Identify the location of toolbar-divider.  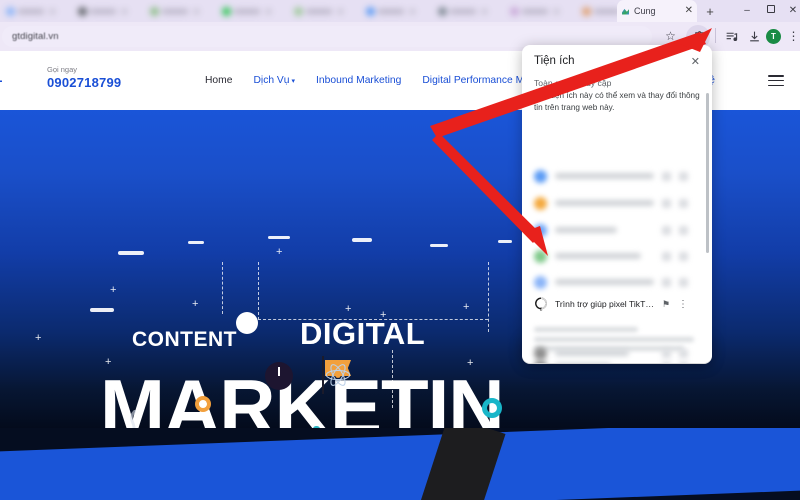
(715, 35).